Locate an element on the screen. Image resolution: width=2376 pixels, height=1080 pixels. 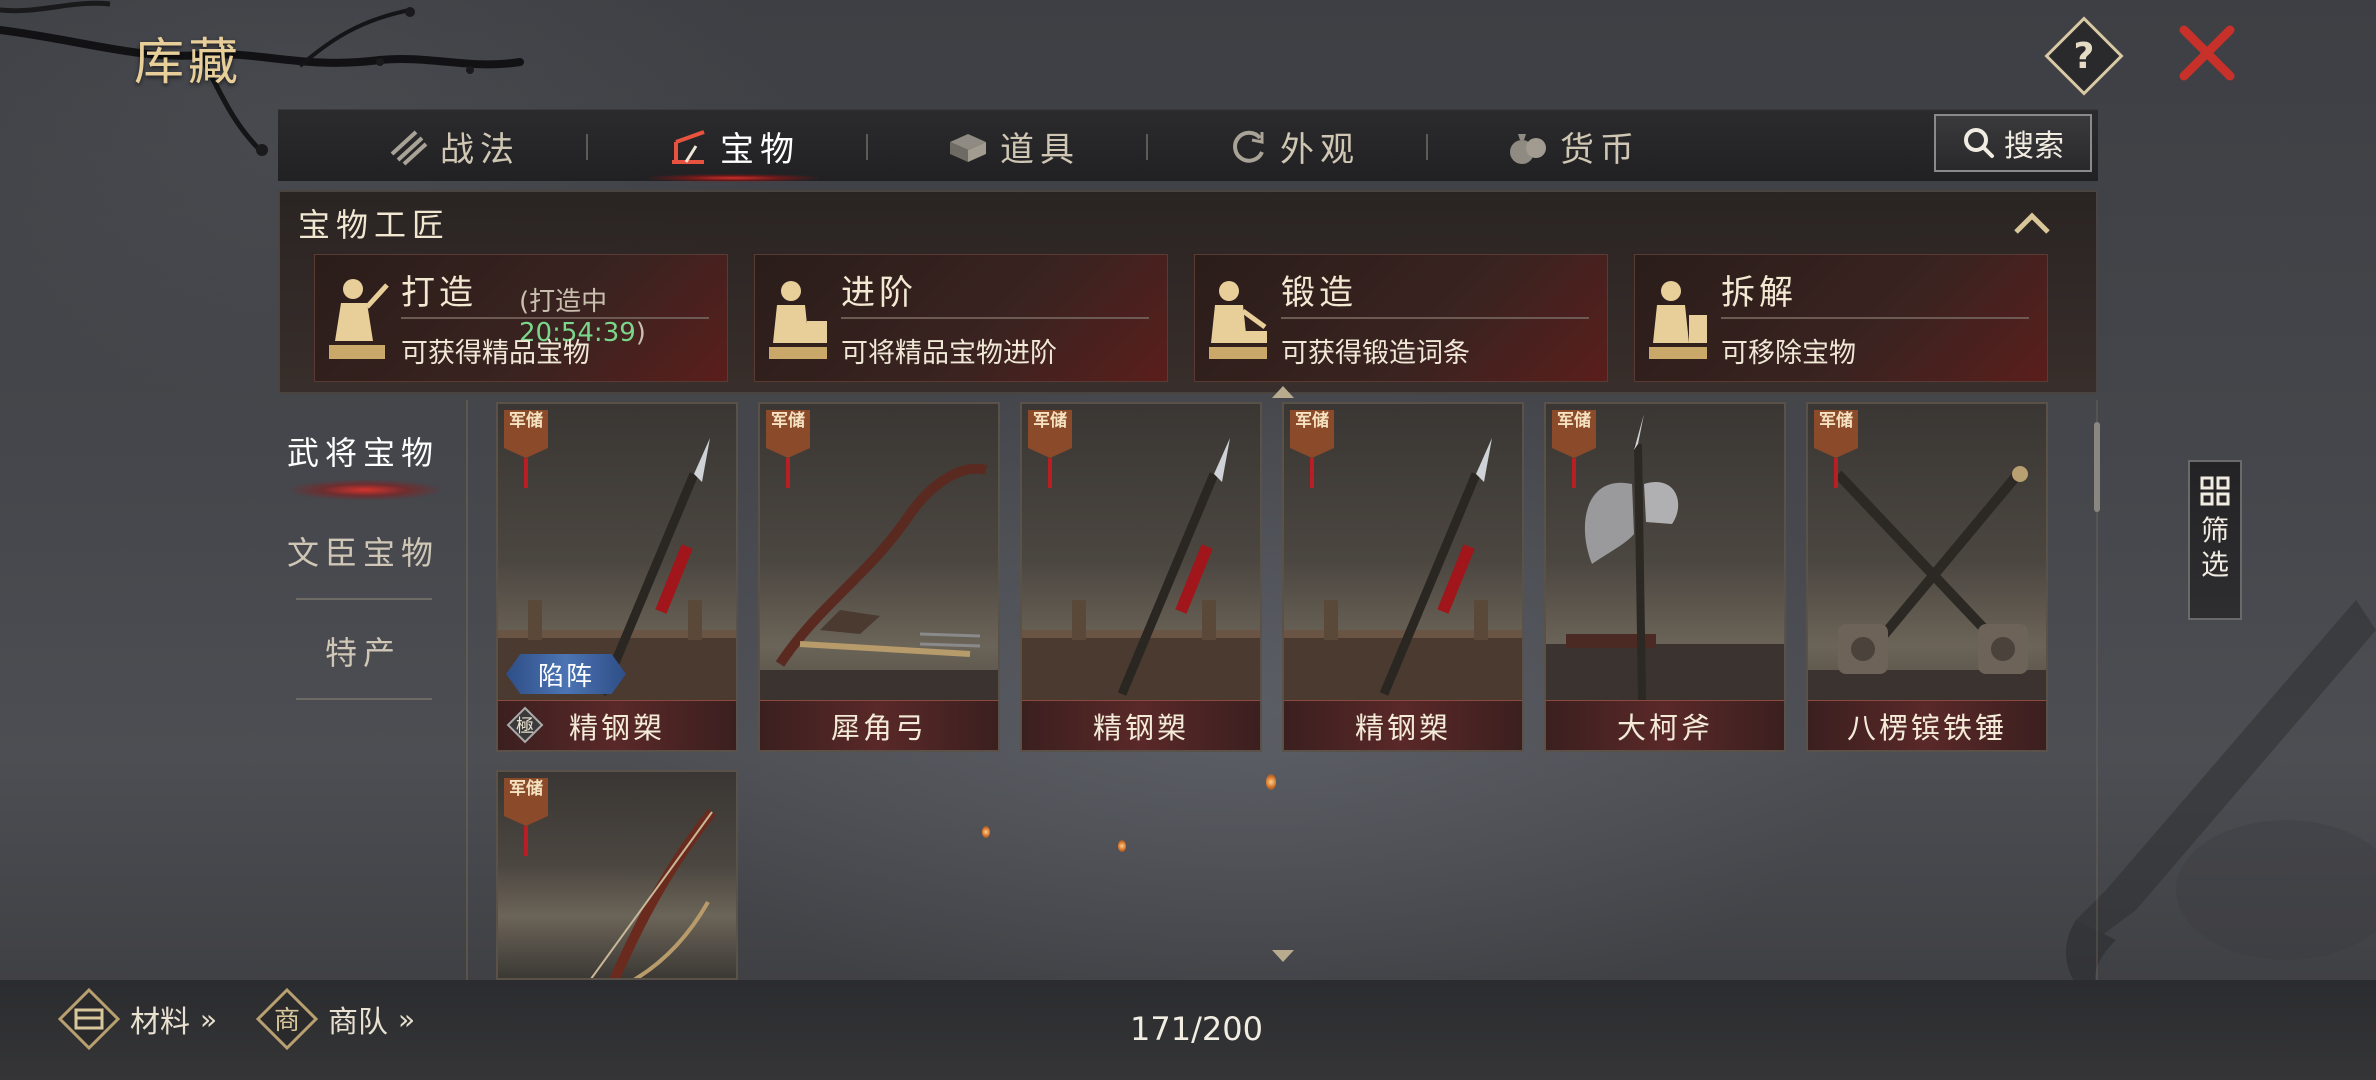
active-indicator is located at coordinates (365, 490).